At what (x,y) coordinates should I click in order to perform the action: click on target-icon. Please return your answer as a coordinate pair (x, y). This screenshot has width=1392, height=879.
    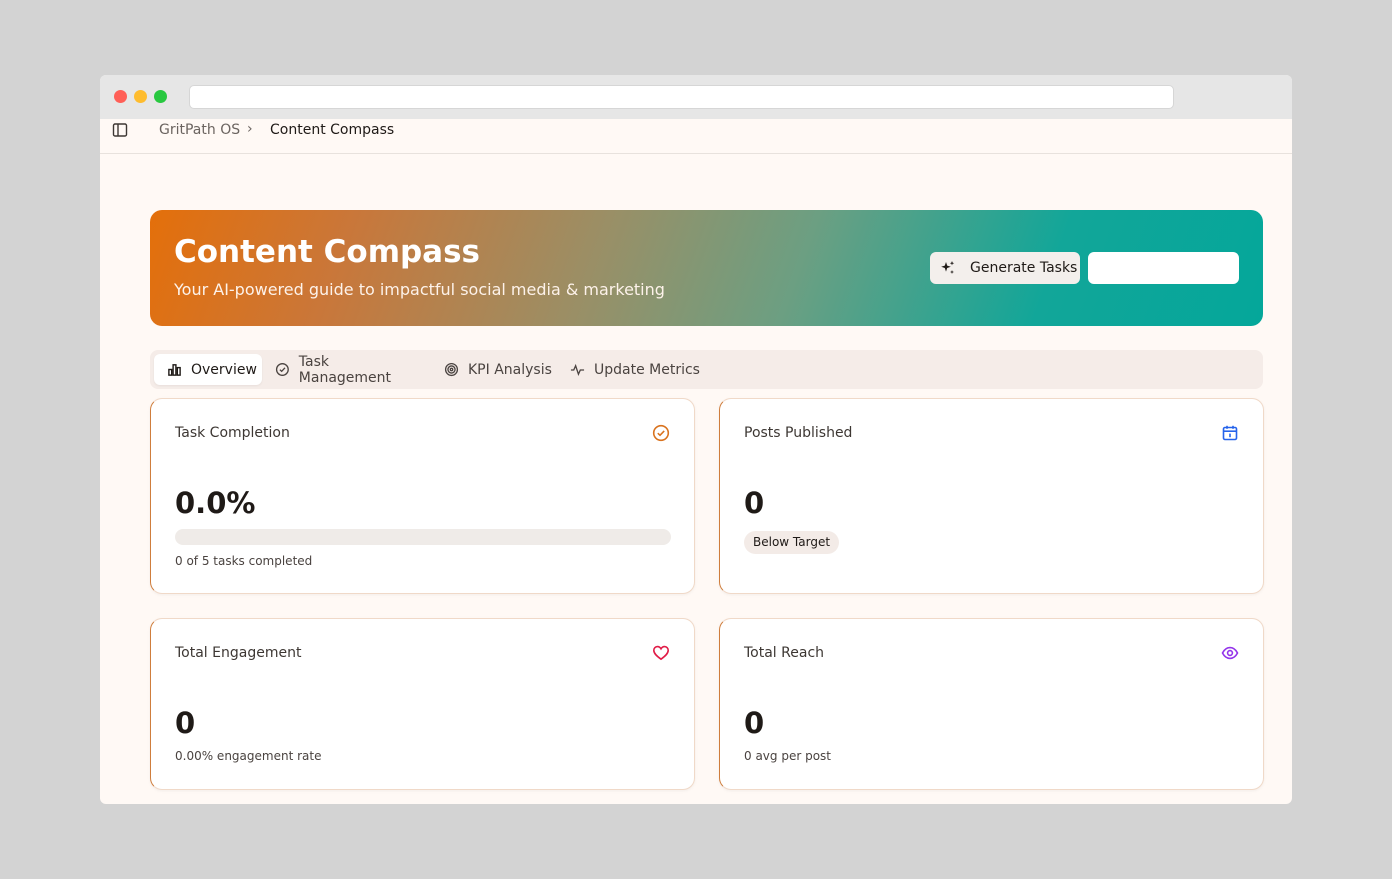
    Looking at the image, I should click on (451, 369).